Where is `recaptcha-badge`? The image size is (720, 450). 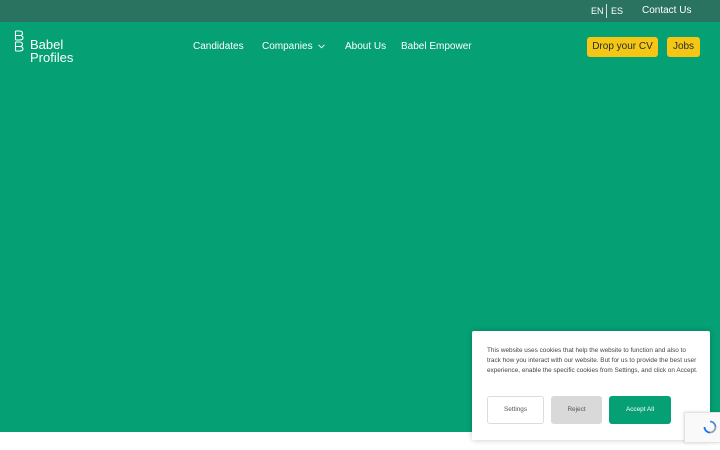
recaptcha-badge is located at coordinates (702, 427).